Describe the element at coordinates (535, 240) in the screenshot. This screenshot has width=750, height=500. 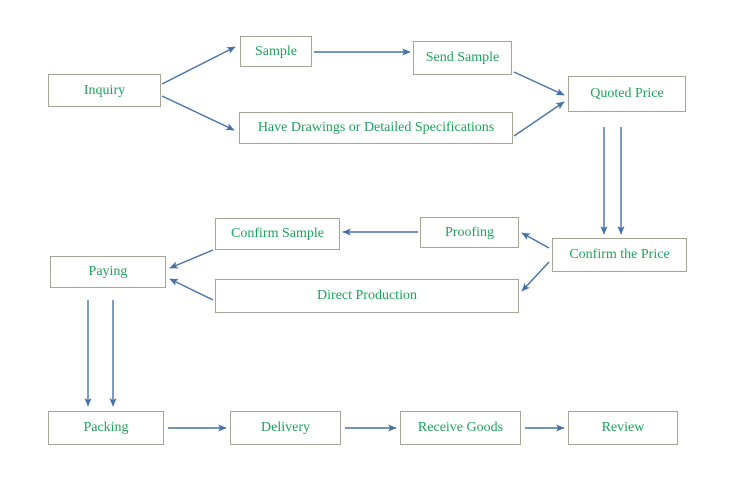
I see `edge-confirm-price-to-proofing` at that location.